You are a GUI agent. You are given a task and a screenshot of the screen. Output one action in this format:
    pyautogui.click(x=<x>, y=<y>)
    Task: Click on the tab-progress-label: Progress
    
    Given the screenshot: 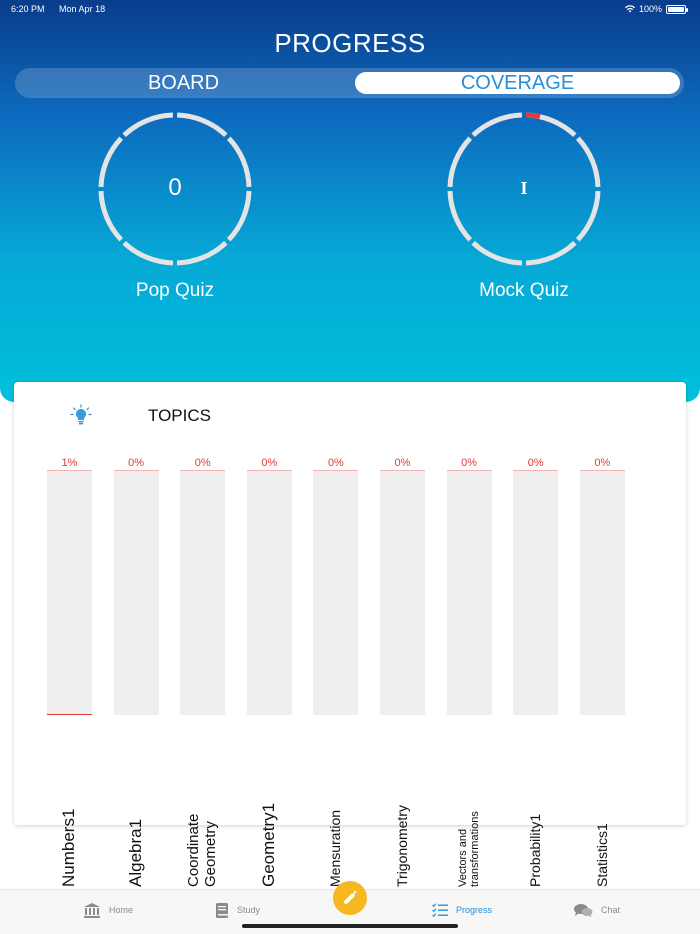 What is the action you would take?
    pyautogui.click(x=474, y=910)
    